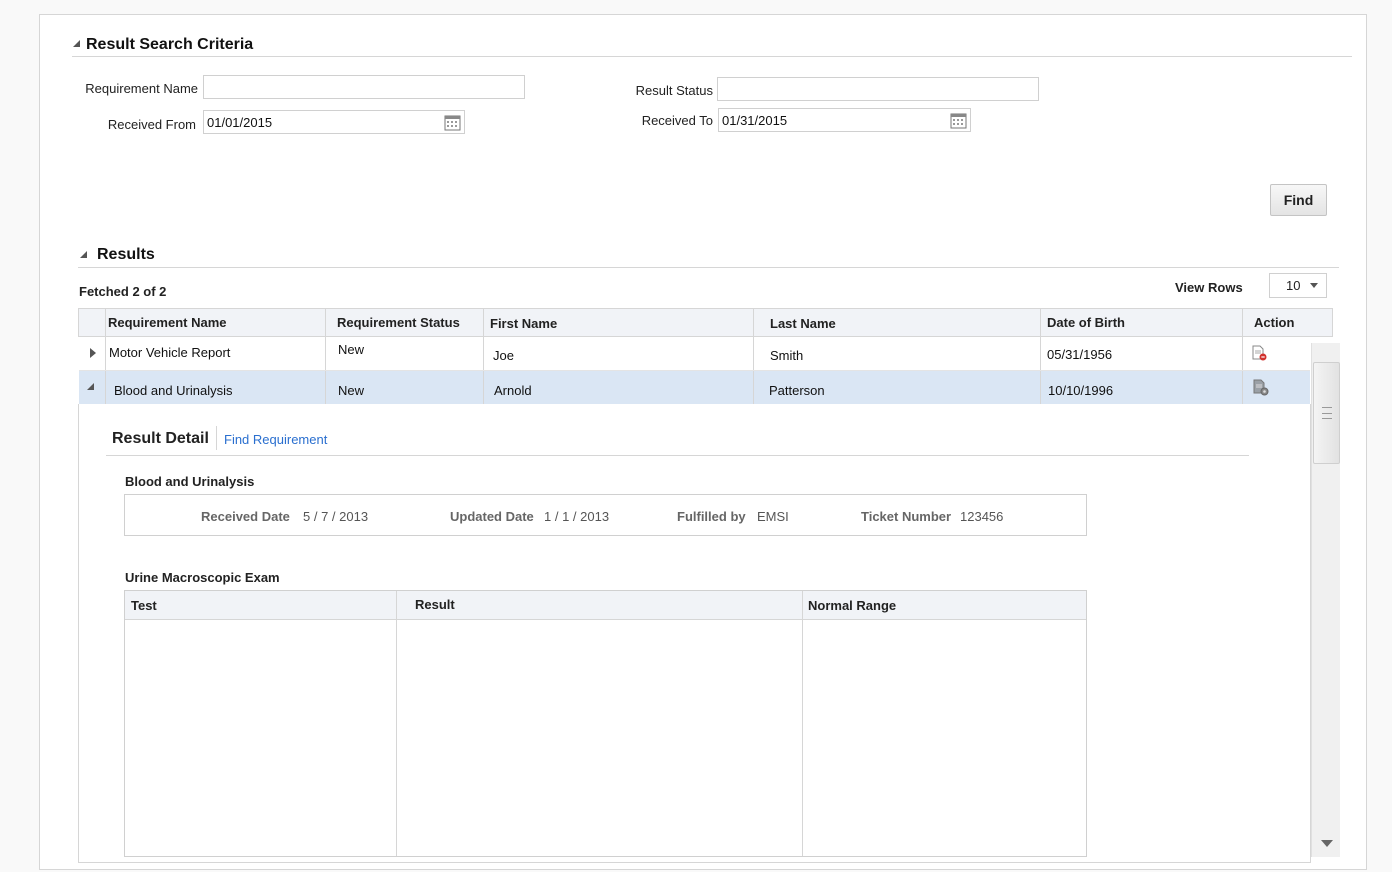 The width and height of the screenshot is (1392, 872). I want to click on ticket-number-label: Ticket Number, so click(906, 516).